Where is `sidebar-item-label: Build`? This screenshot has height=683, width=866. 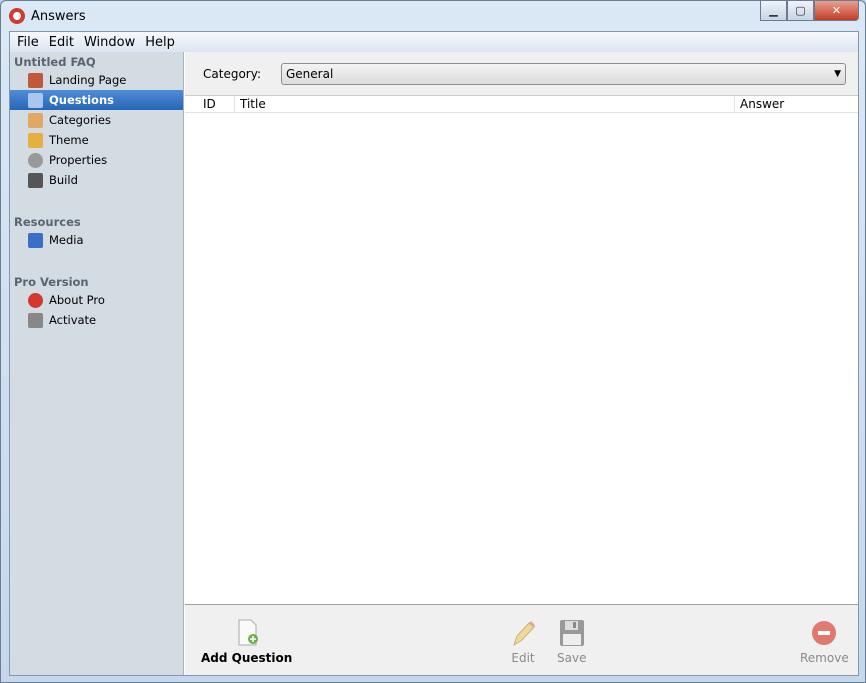
sidebar-item-label: Build is located at coordinates (63, 180).